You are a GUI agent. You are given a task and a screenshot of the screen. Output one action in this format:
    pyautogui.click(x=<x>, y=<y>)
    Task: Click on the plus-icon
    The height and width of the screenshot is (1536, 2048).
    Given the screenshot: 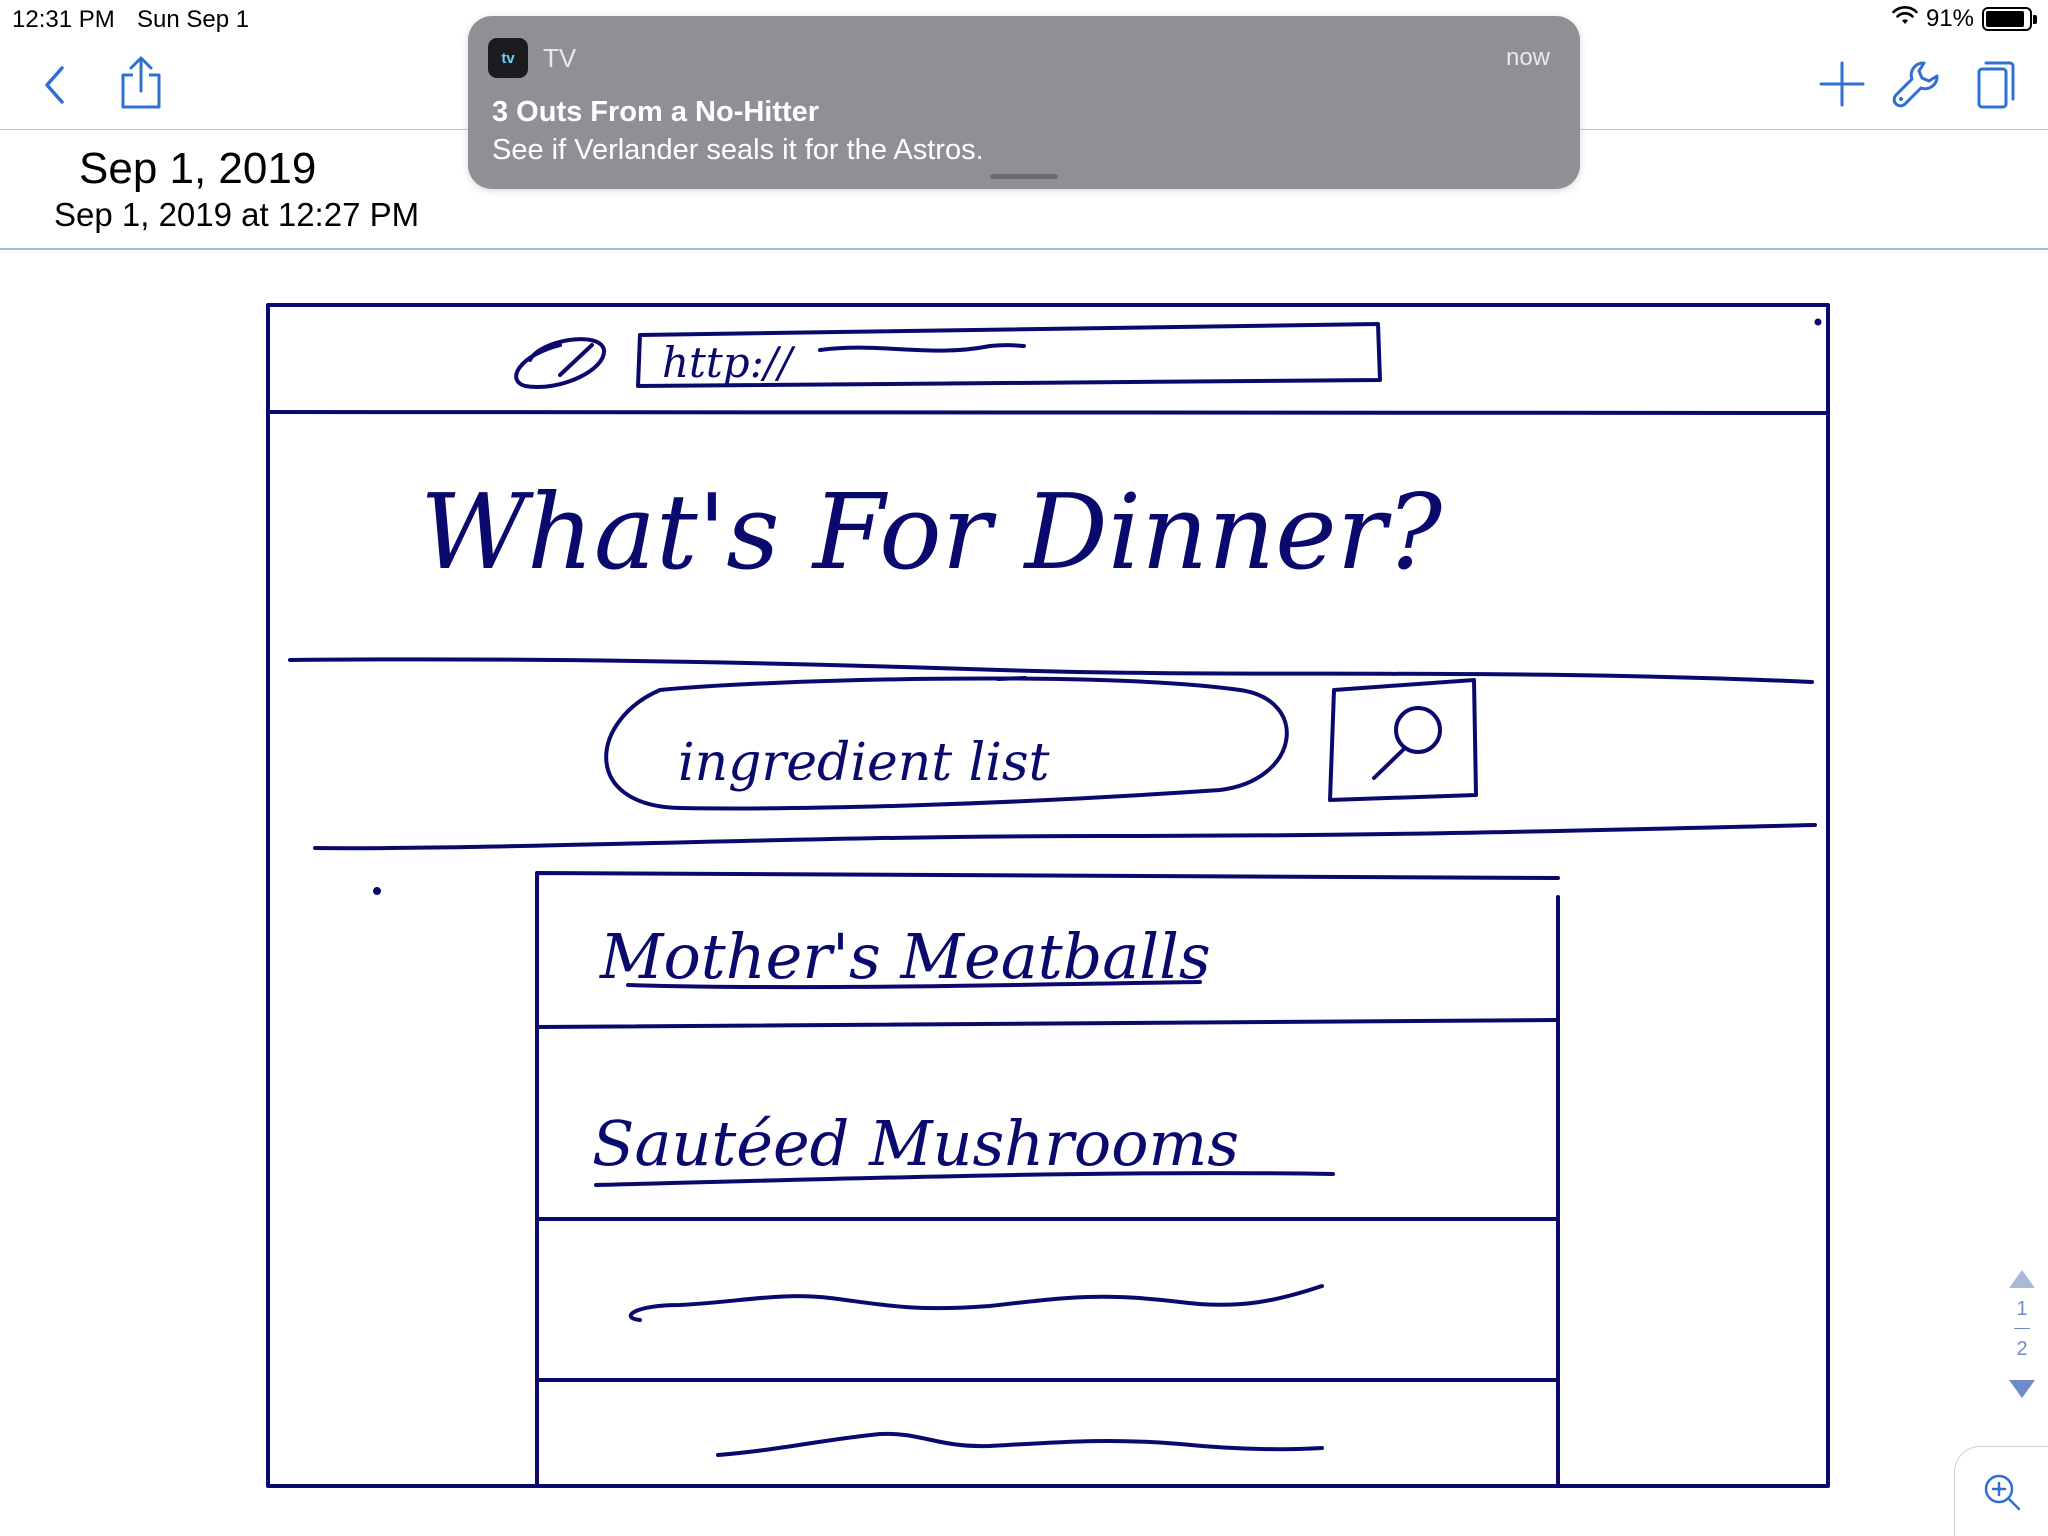 What is the action you would take?
    pyautogui.click(x=1842, y=84)
    